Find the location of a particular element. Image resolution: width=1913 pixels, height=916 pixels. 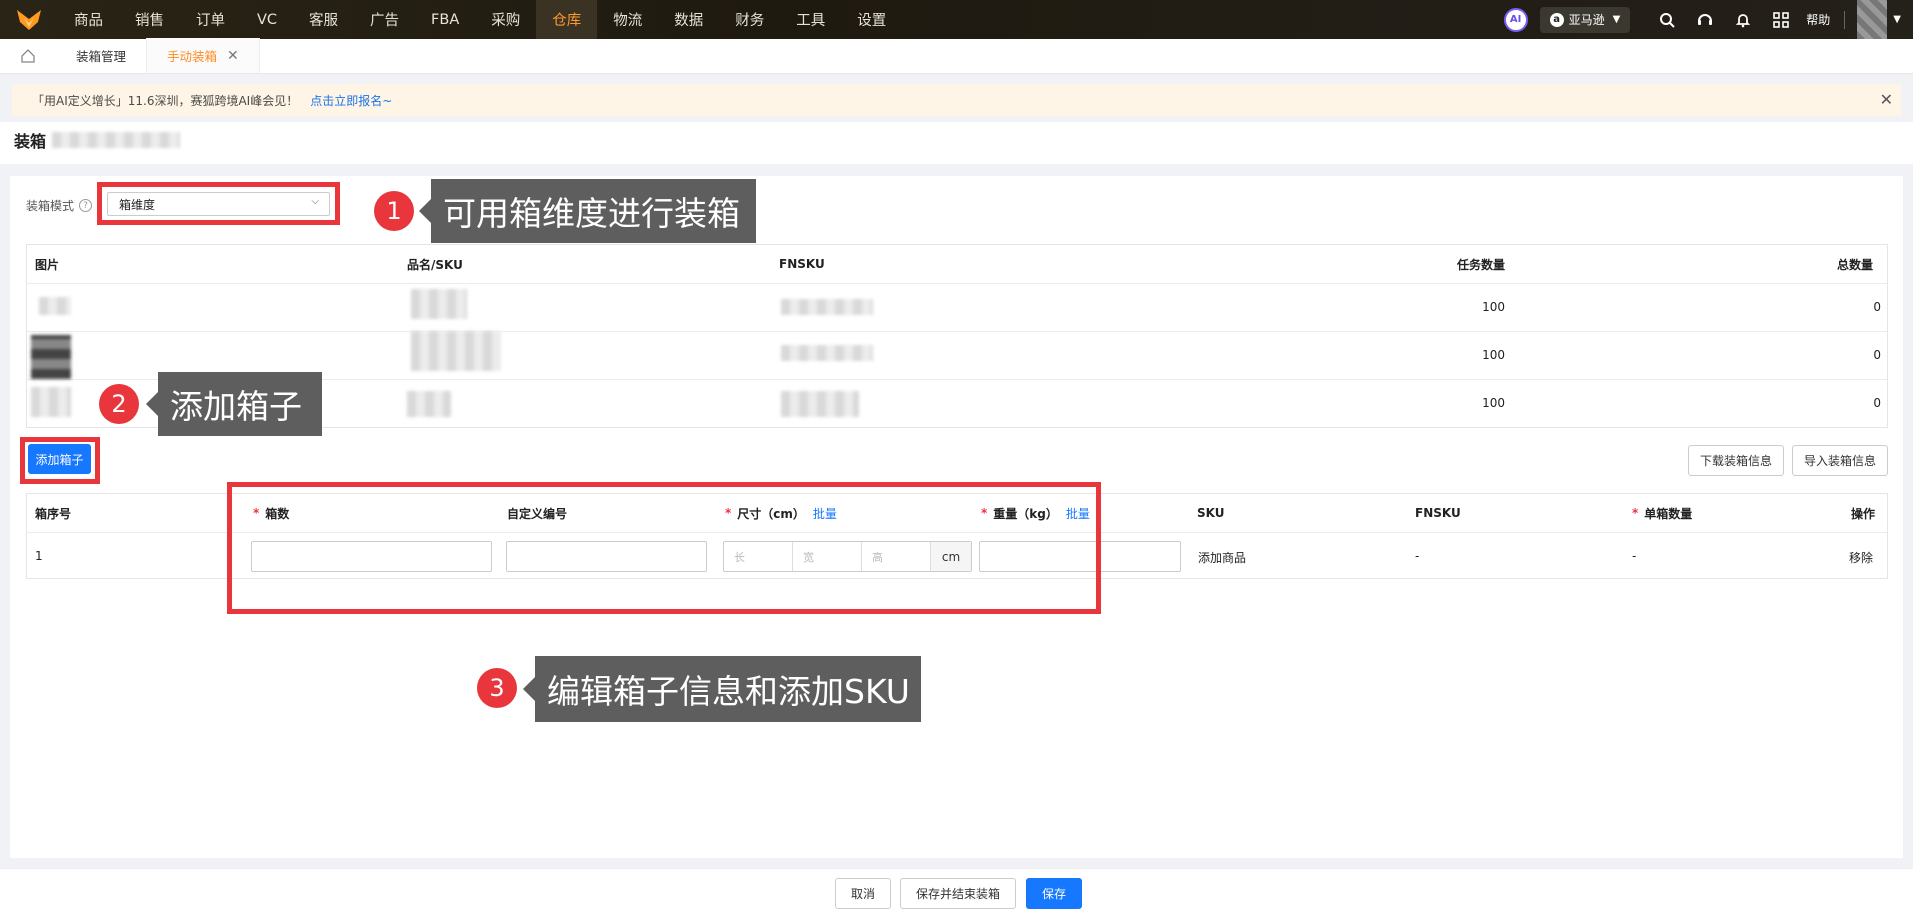

box-fnsku: - is located at coordinates (1417, 556).